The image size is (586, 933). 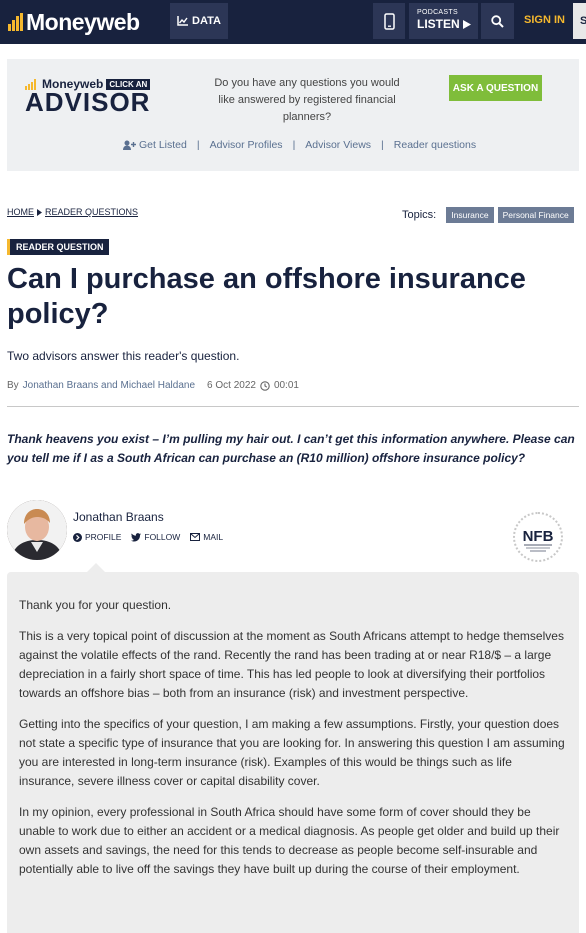 What do you see at coordinates (20, 212) in the screenshot?
I see `breadcrumb-home: HOME` at bounding box center [20, 212].